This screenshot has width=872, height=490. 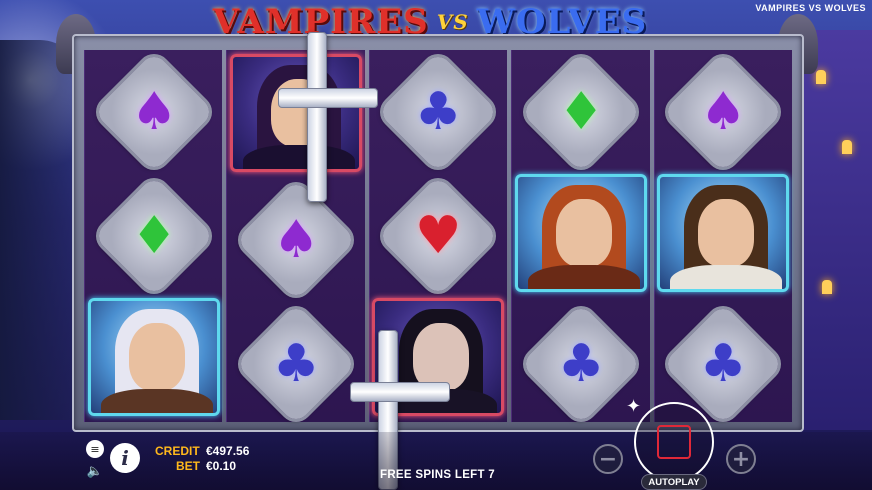 What do you see at coordinates (221, 466) in the screenshot?
I see `bet-value: €0.10` at bounding box center [221, 466].